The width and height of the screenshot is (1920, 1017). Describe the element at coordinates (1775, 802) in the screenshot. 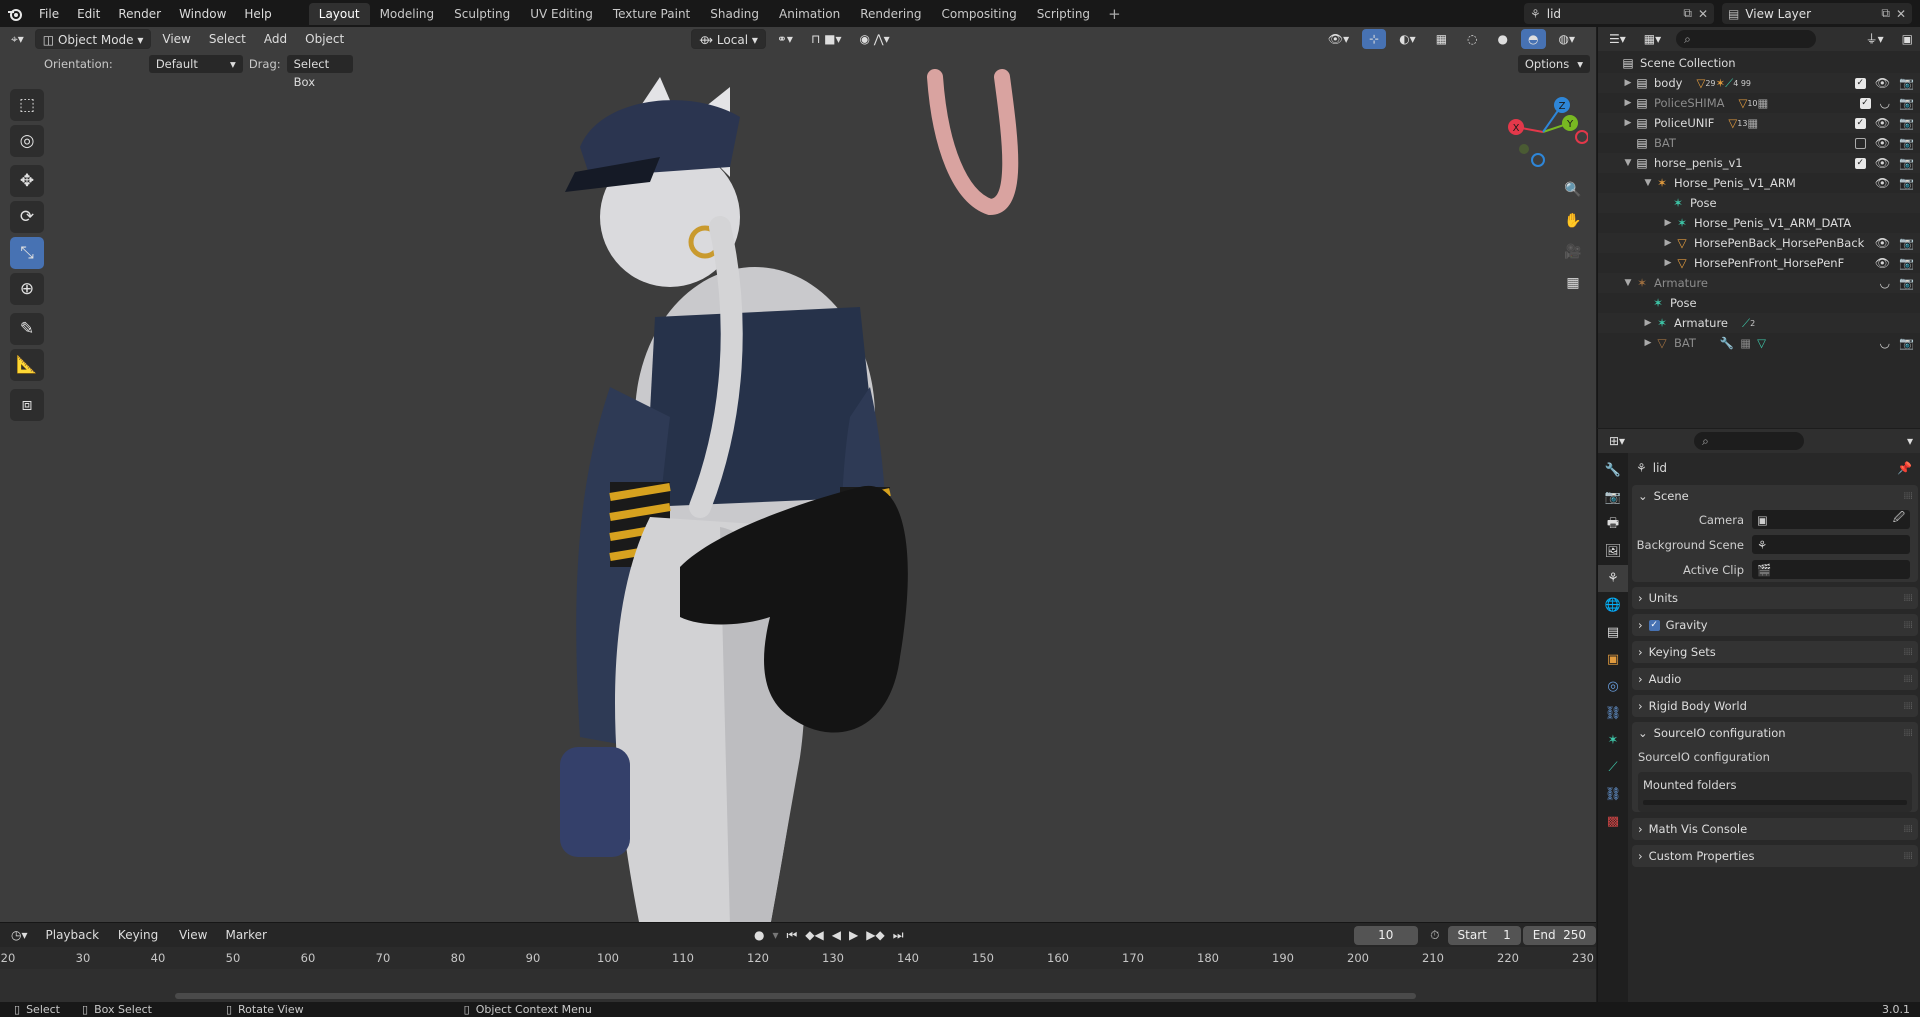

I see `mounted-folders-list` at that location.